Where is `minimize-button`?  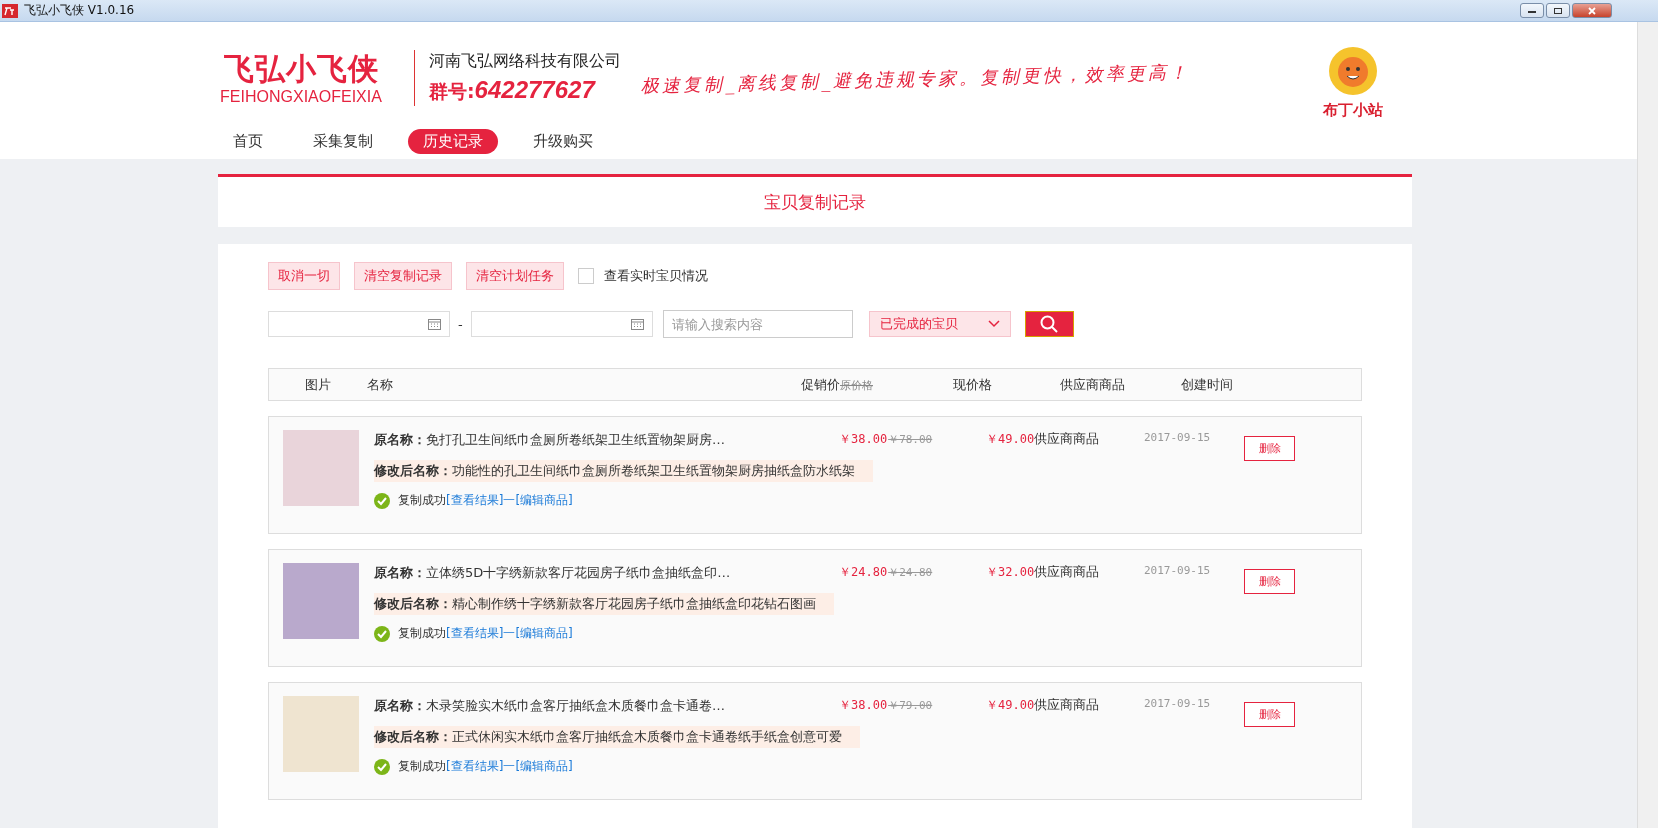
minimize-button is located at coordinates (1532, 10).